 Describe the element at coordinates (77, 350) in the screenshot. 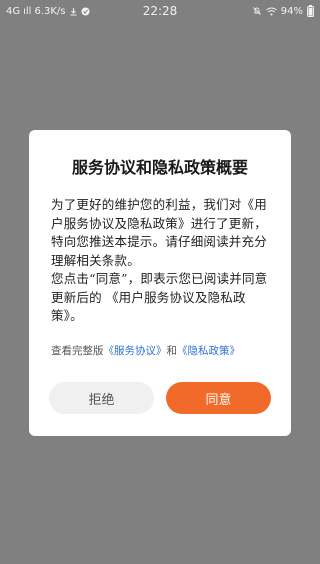

I see `links-prefix: 查看完整版` at that location.